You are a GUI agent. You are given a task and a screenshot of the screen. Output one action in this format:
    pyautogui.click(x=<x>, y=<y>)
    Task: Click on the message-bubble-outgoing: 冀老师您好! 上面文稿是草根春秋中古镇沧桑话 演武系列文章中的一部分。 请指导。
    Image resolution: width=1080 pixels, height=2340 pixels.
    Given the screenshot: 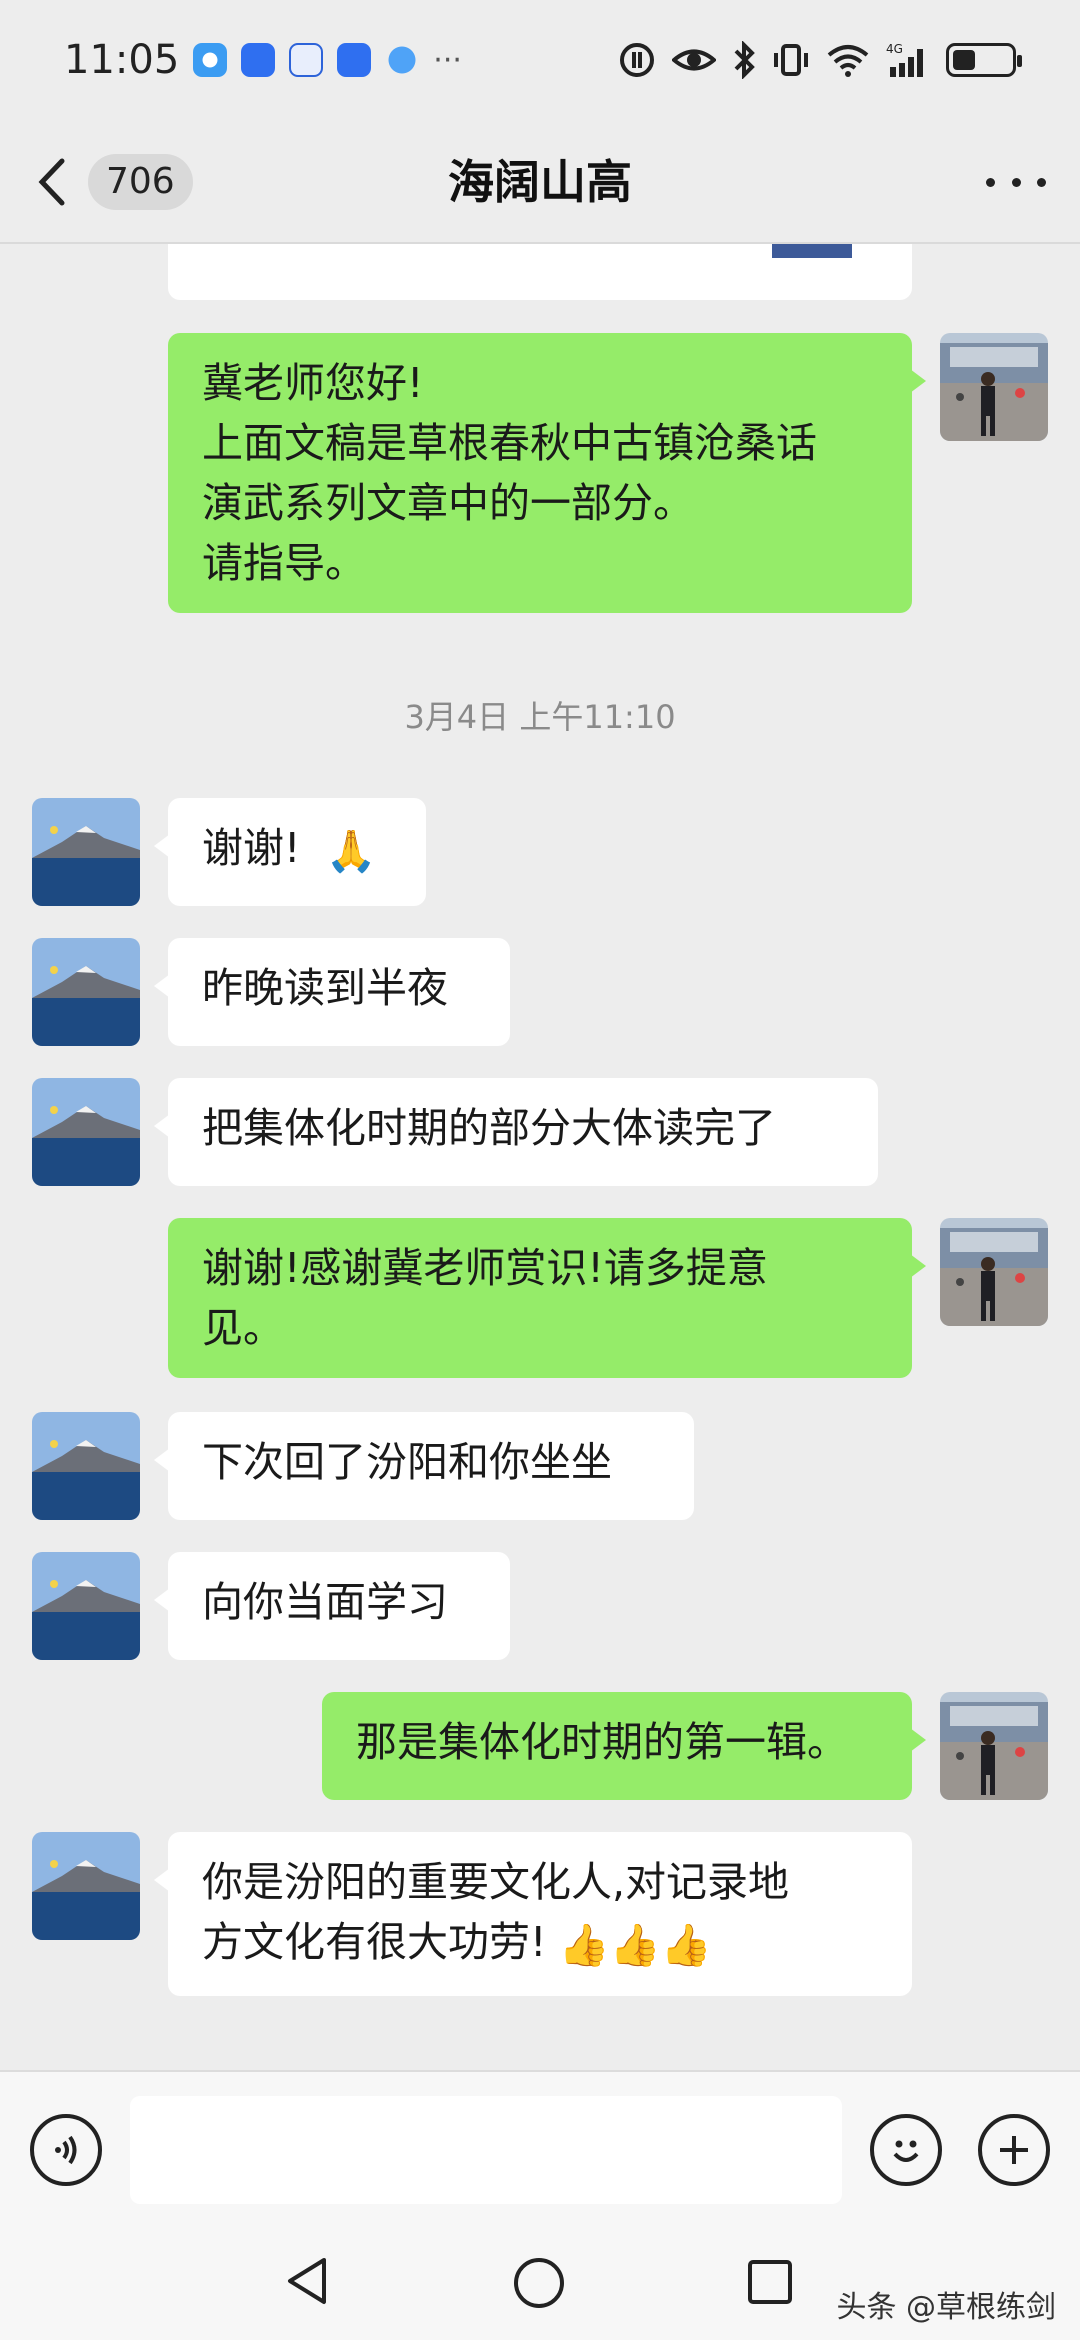 What is the action you would take?
    pyautogui.click(x=547, y=473)
    